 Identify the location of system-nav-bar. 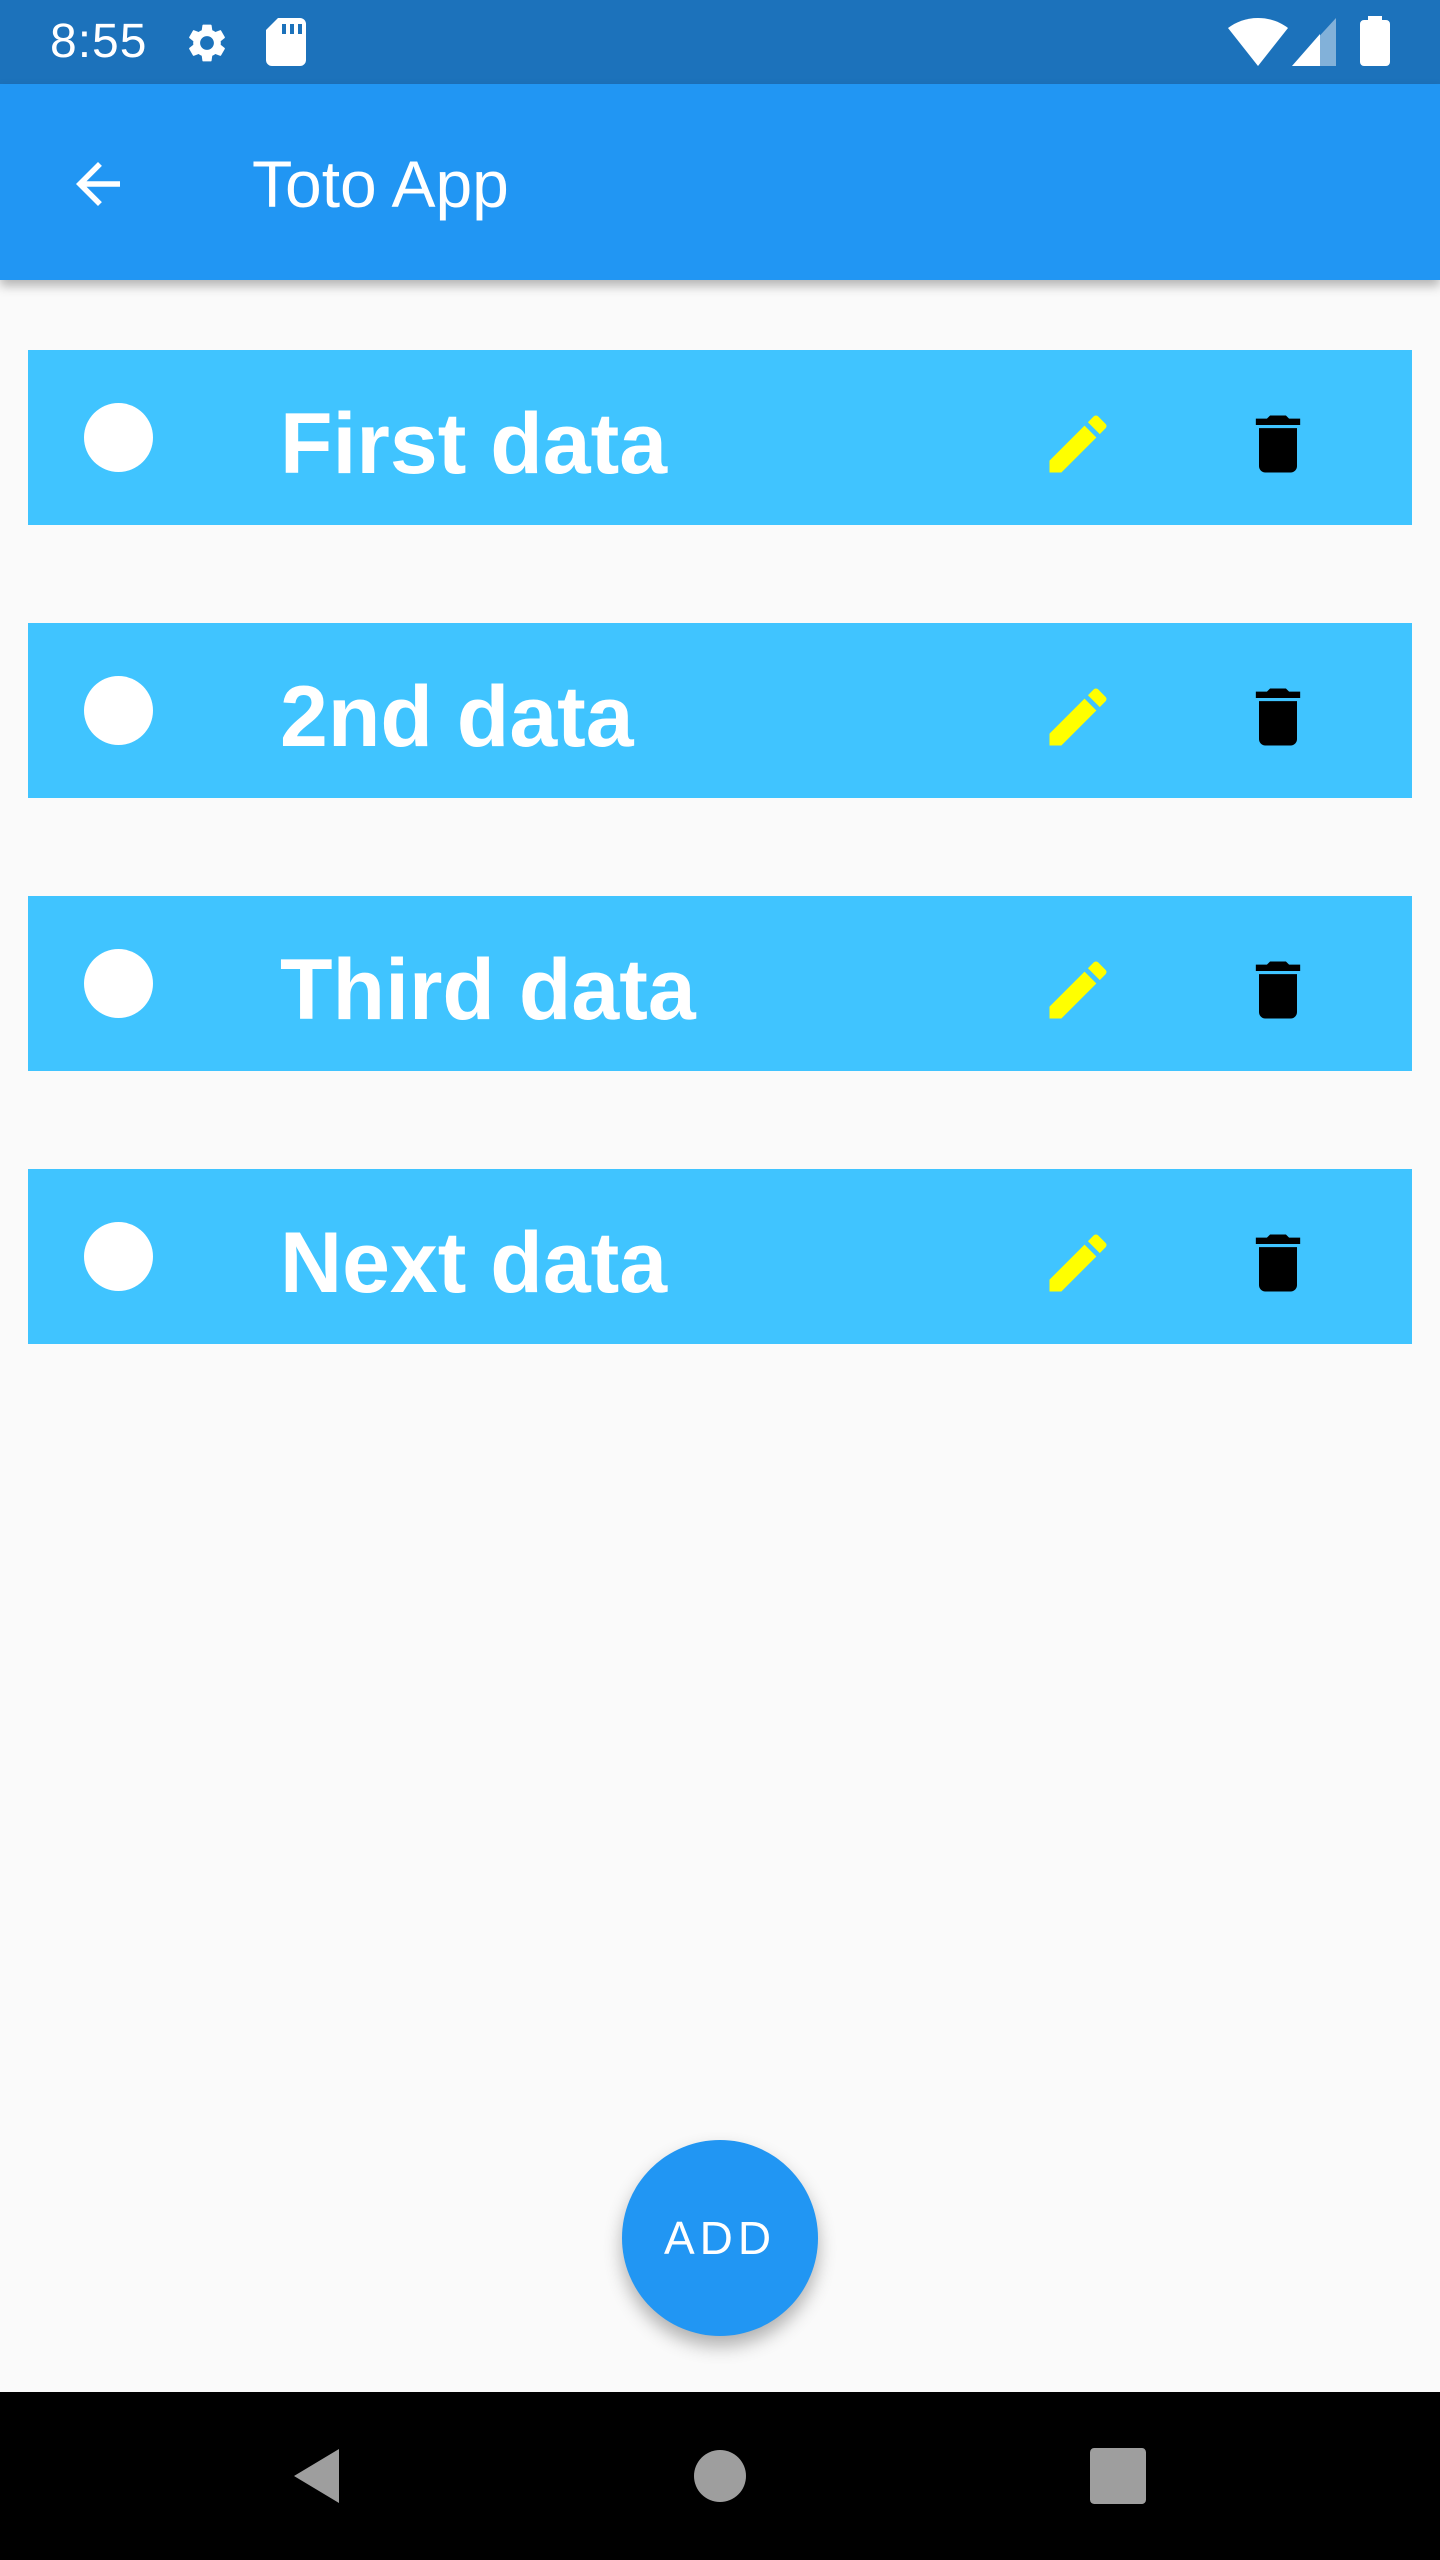
(720, 2476).